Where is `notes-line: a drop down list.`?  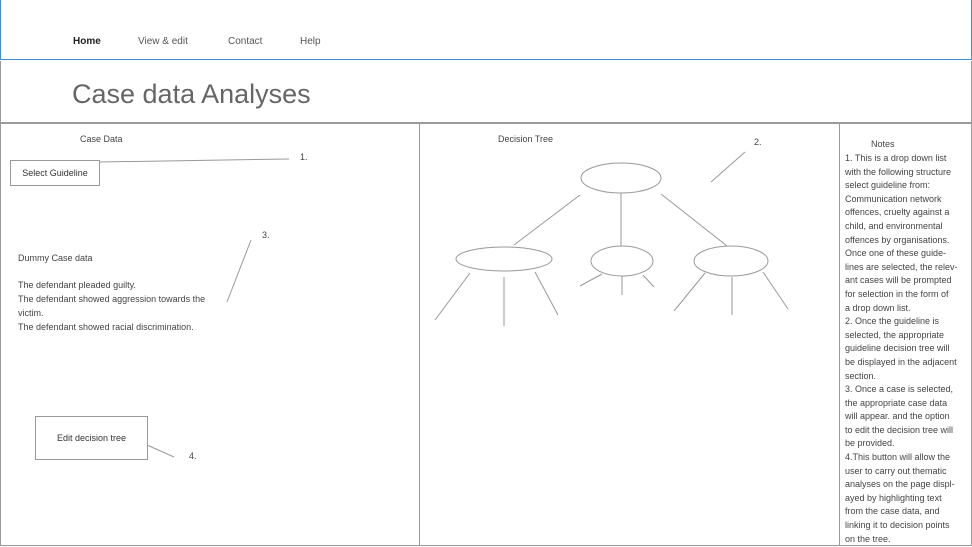 notes-line: a drop down list. is located at coordinates (878, 307).